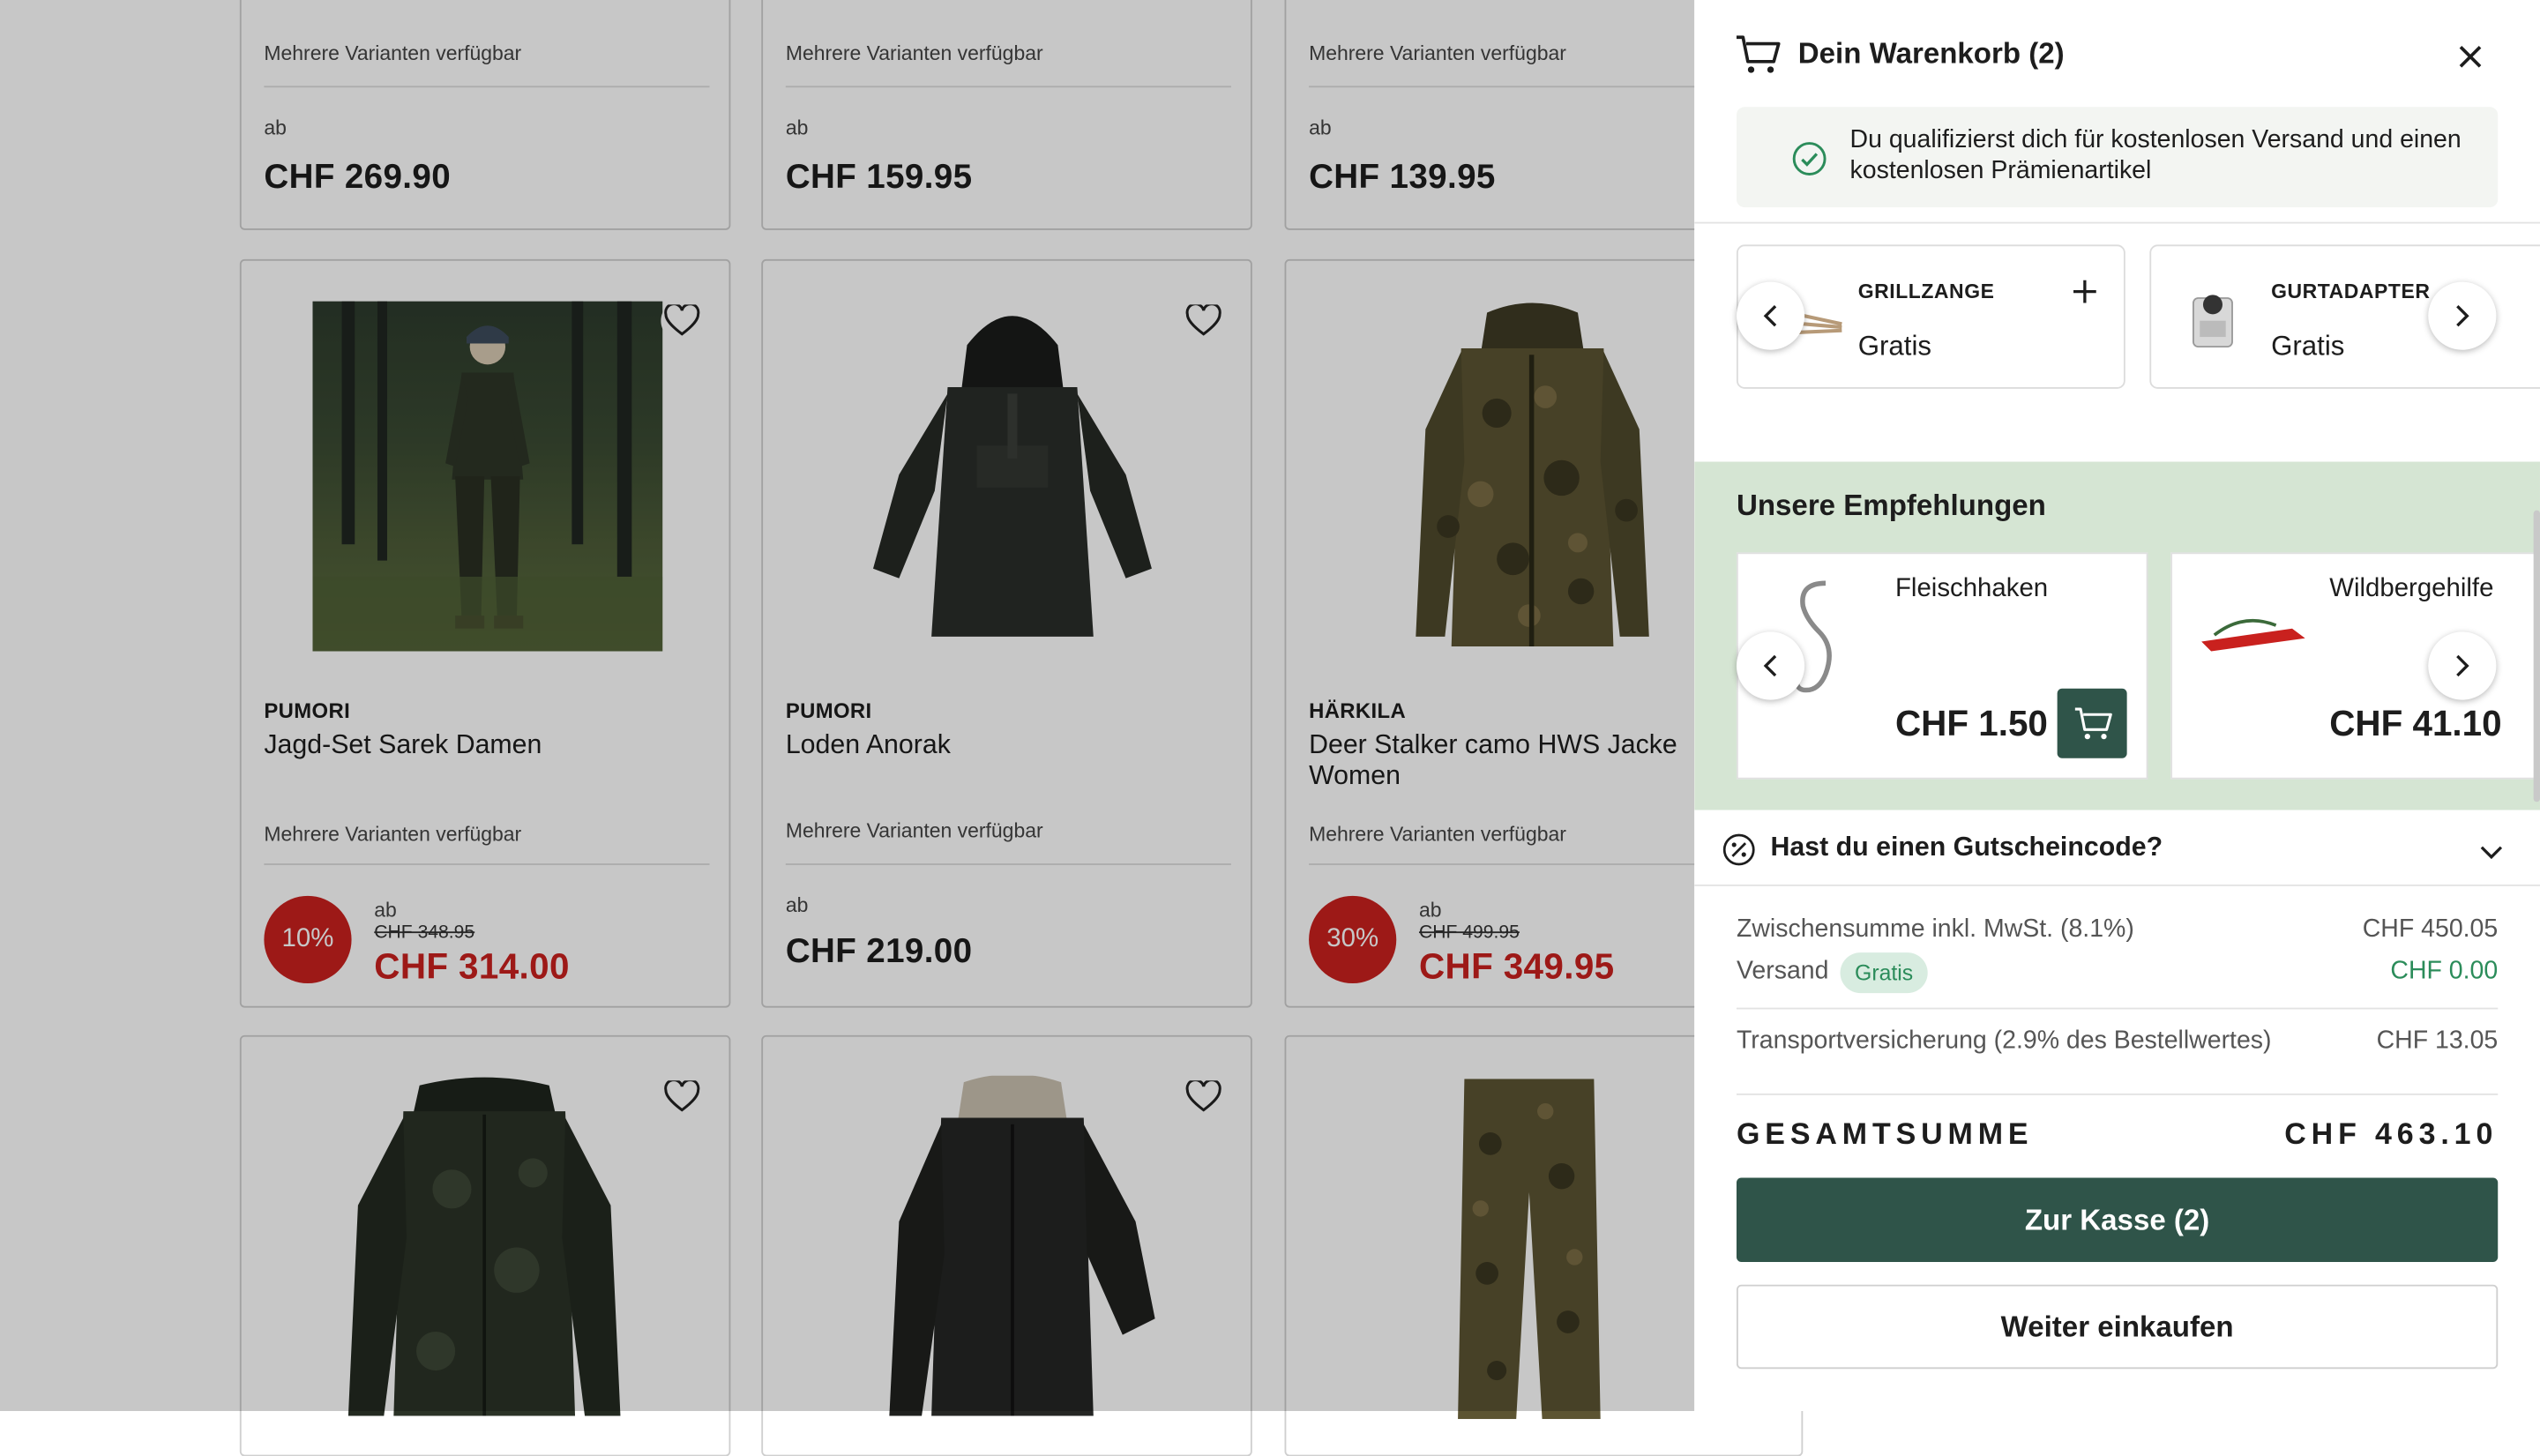 Image resolution: width=2540 pixels, height=1456 pixels. I want to click on close-icon, so click(2470, 56).